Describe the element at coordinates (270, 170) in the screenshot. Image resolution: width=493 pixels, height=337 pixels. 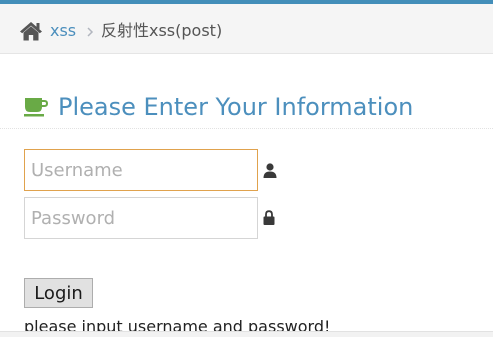
I see `user-icon` at that location.